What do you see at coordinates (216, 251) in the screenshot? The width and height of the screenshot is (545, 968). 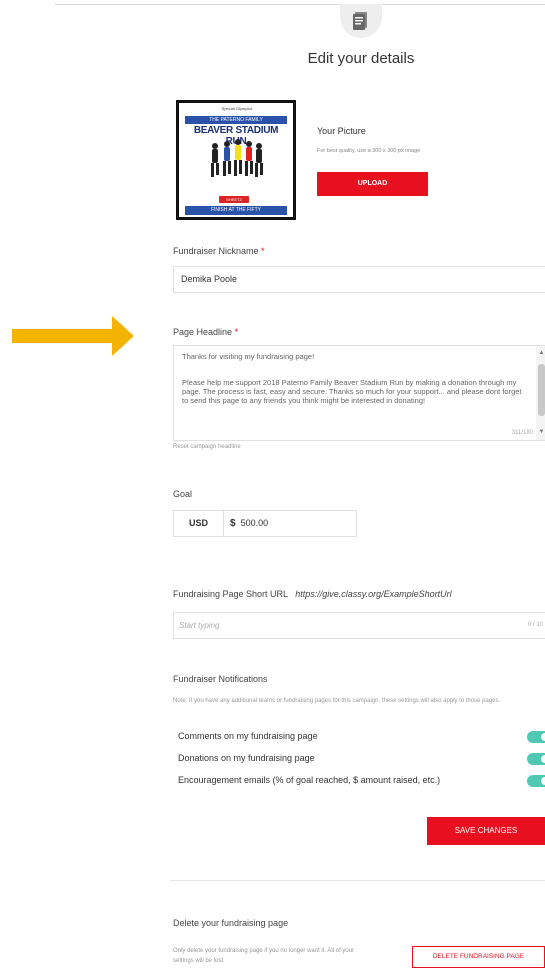 I see `nickname-label-text: Fundraiser Nickname` at bounding box center [216, 251].